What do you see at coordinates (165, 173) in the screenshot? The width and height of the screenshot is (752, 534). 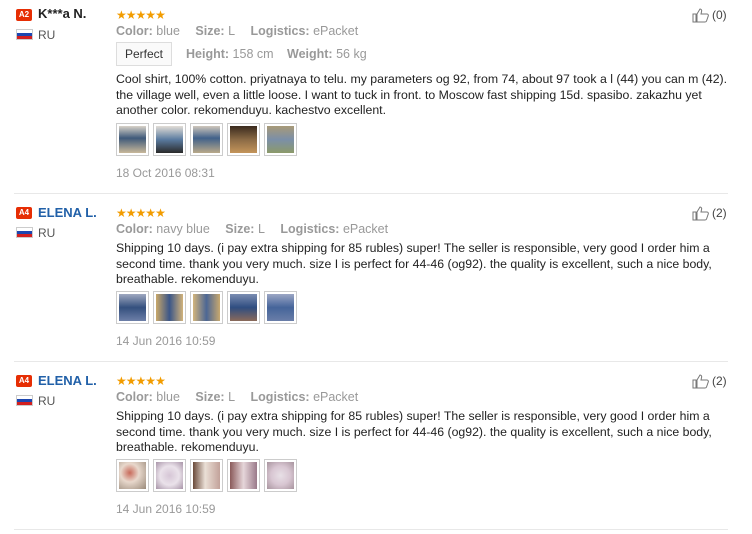 I see `review-date: 18 Oct 2016 08:31` at bounding box center [165, 173].